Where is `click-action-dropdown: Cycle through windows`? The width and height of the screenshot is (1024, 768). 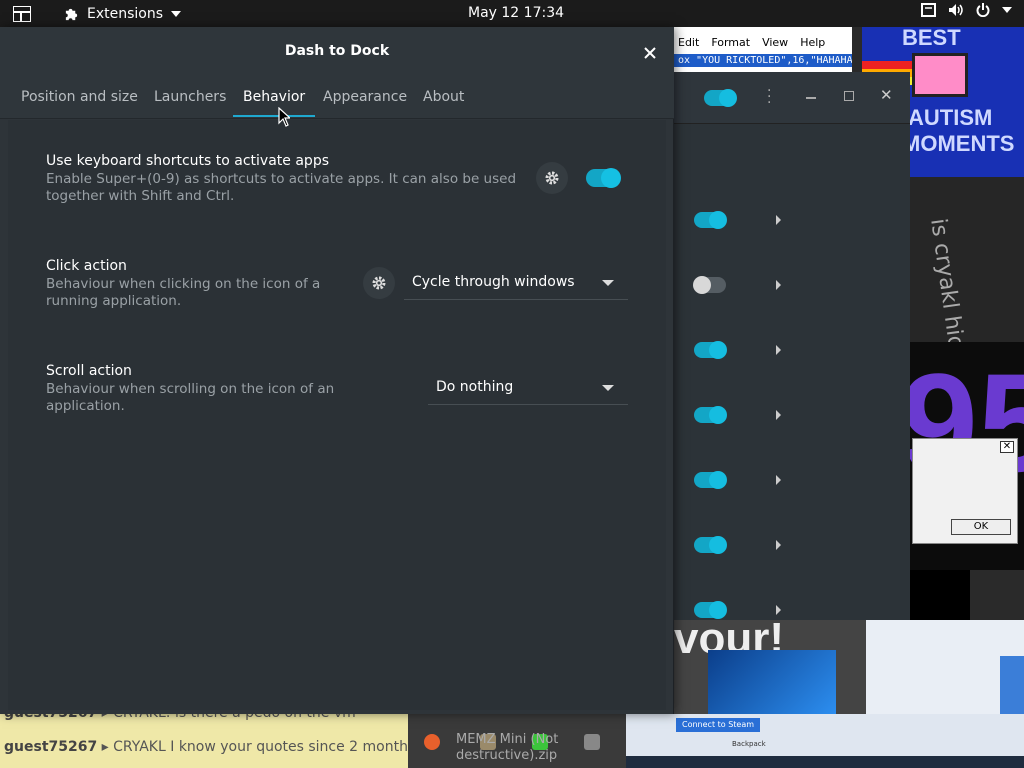
click-action-dropdown: Cycle through windows is located at coordinates (516, 283).